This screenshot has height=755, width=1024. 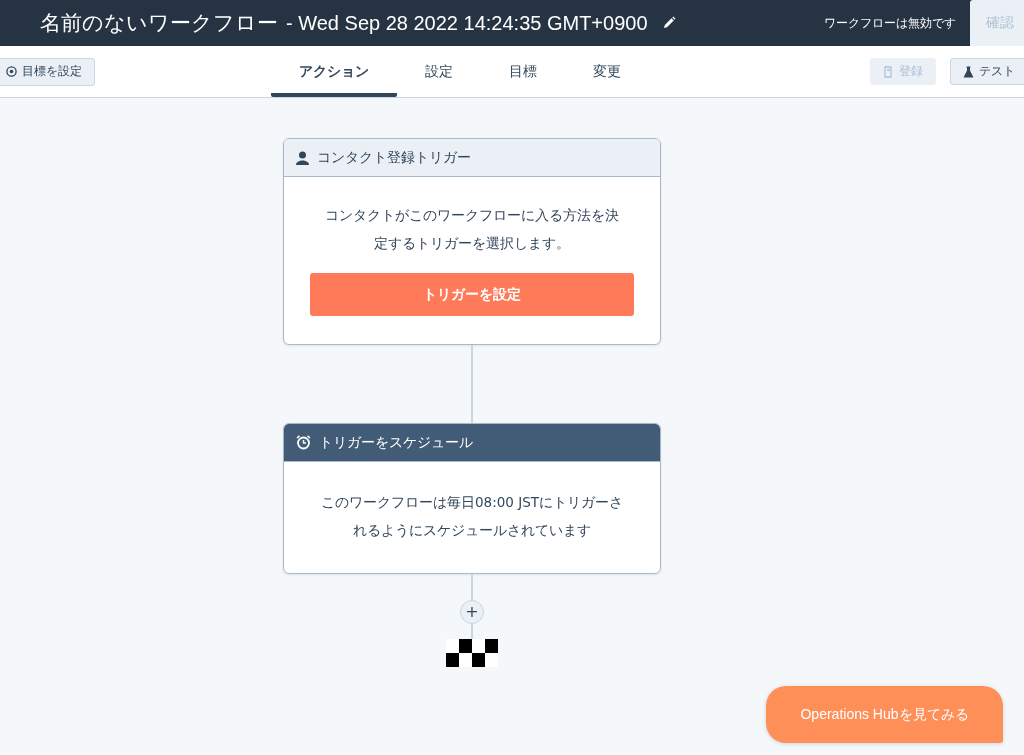 What do you see at coordinates (303, 442) in the screenshot?
I see `alarm-clock-icon` at bounding box center [303, 442].